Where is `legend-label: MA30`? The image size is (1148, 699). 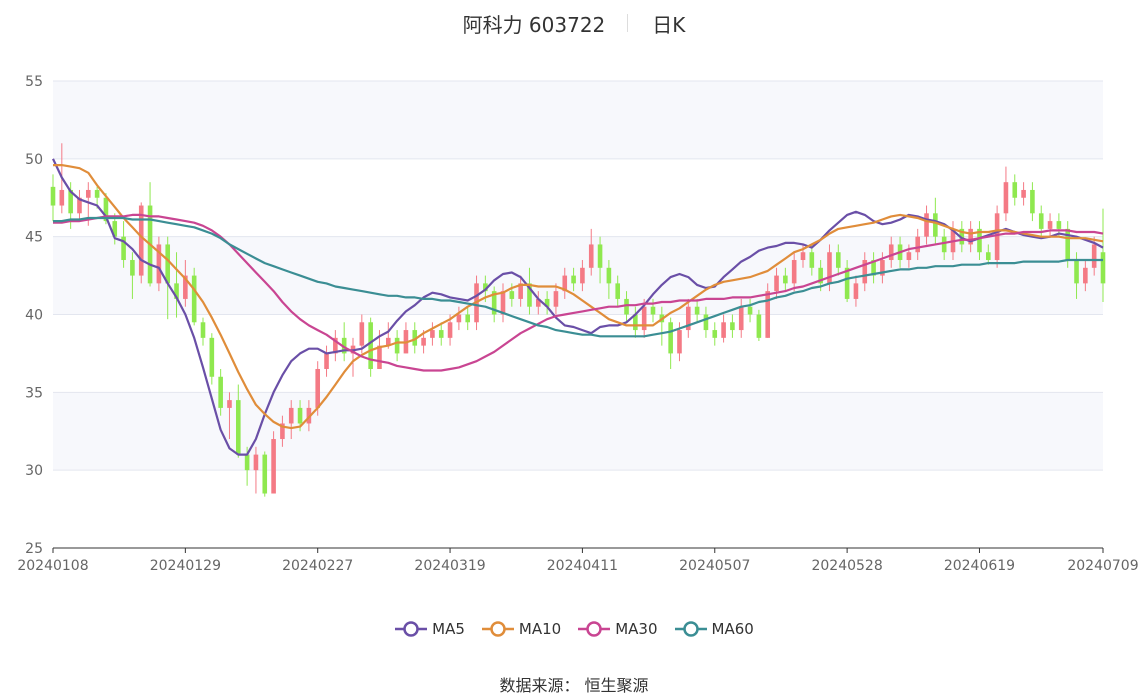 legend-label: MA30 is located at coordinates (636, 629).